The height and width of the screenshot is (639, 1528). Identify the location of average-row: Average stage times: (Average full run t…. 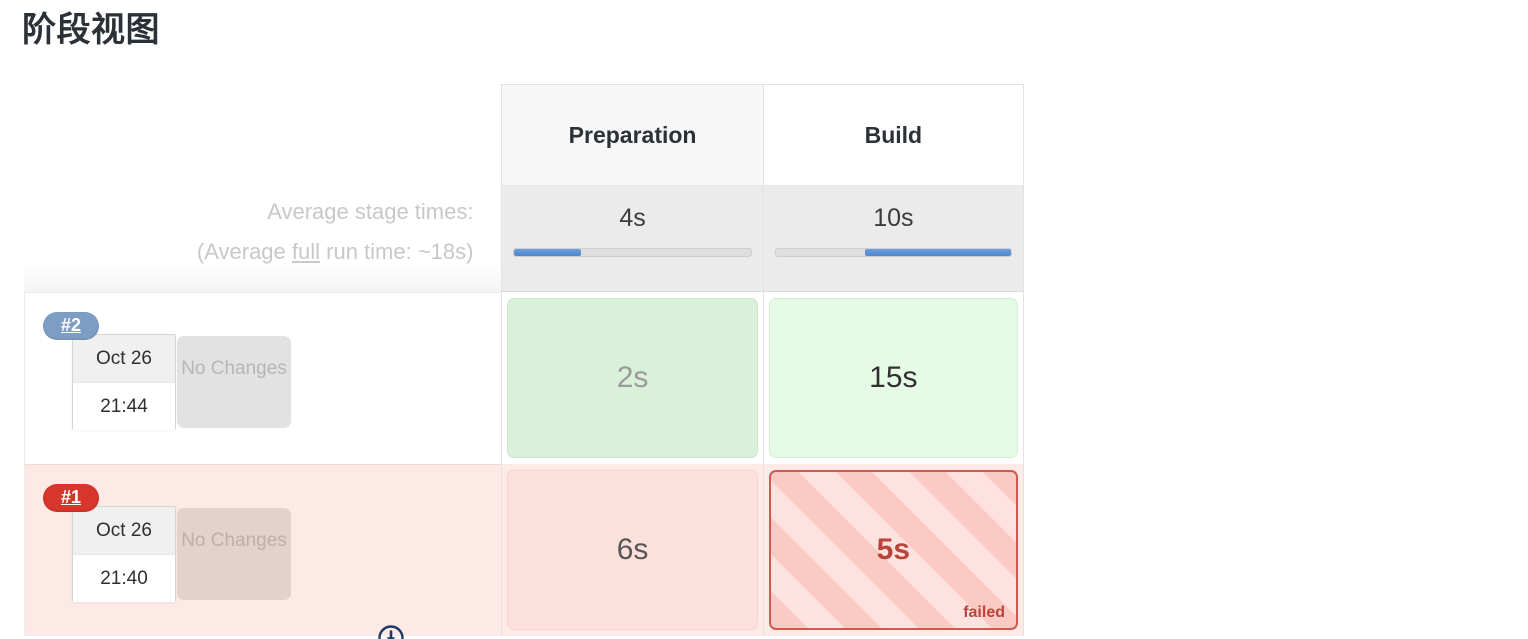
(524, 239).